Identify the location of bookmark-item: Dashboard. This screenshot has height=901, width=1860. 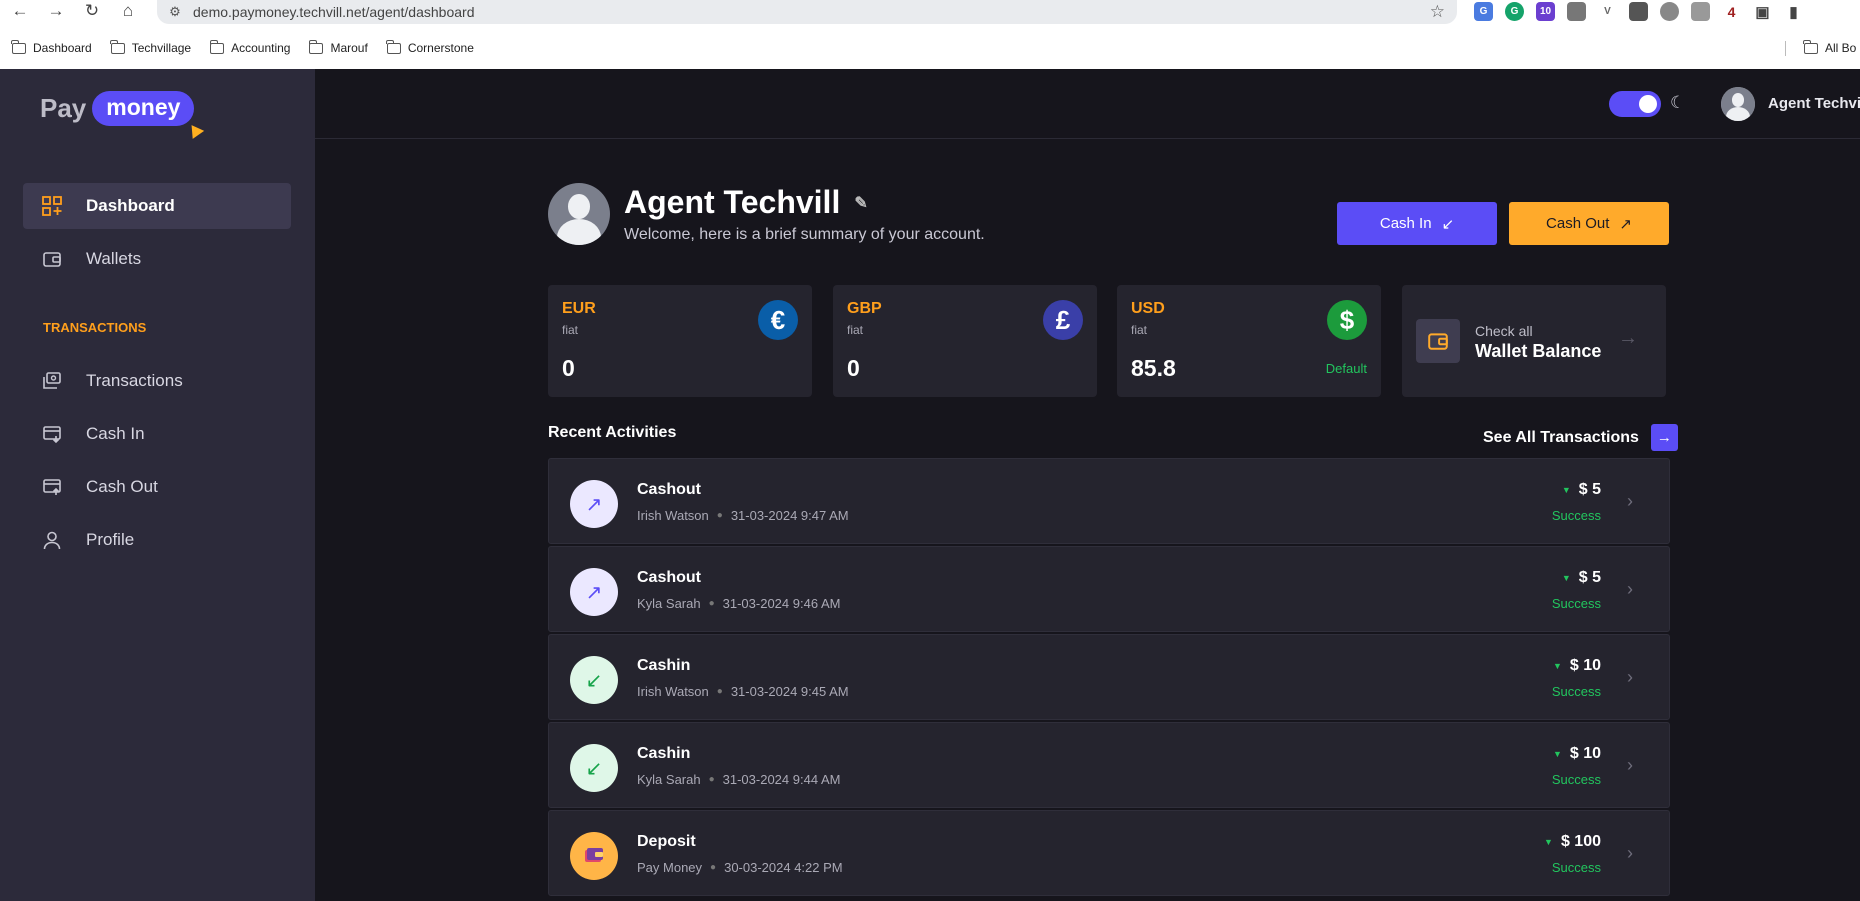
(51, 47).